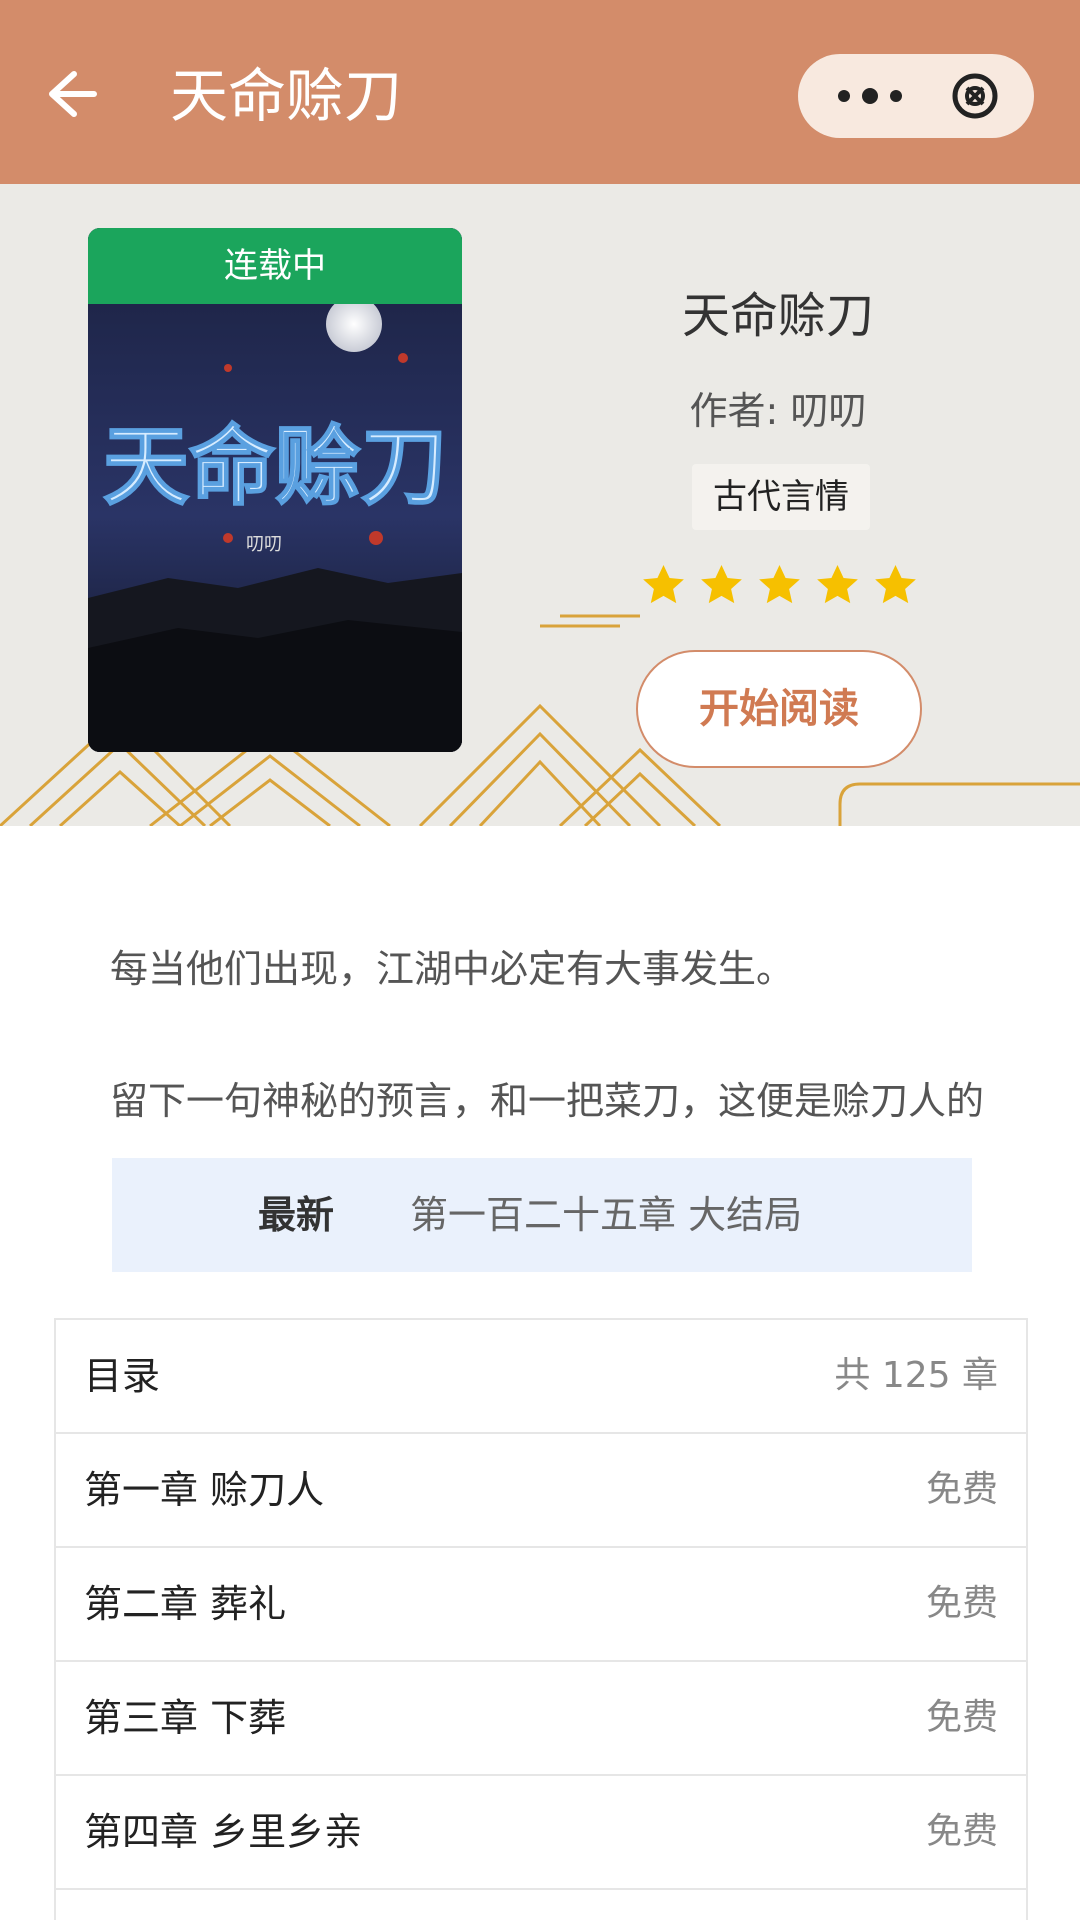 The image size is (1080, 1920). I want to click on close-button, so click(975, 96).